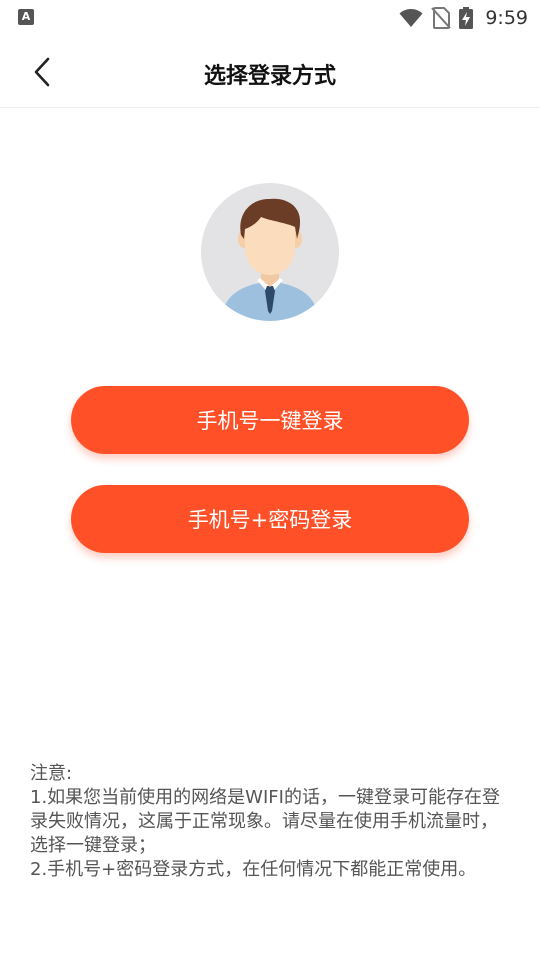  I want to click on avatar, so click(270, 252).